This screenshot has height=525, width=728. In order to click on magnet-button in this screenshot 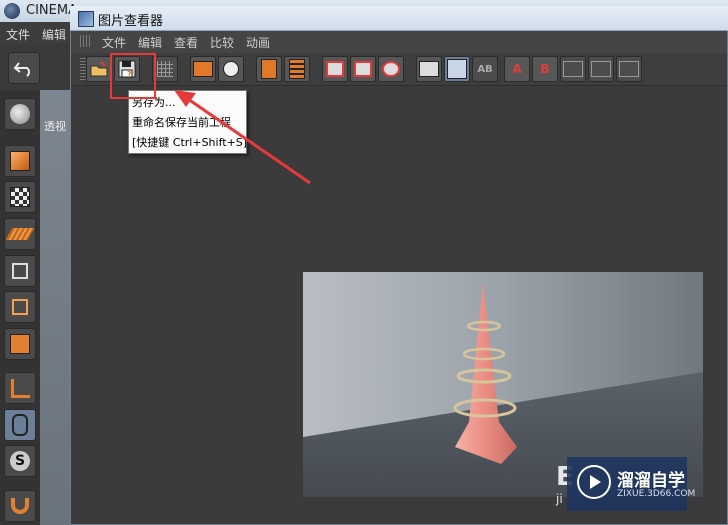, I will do `click(20, 506)`.